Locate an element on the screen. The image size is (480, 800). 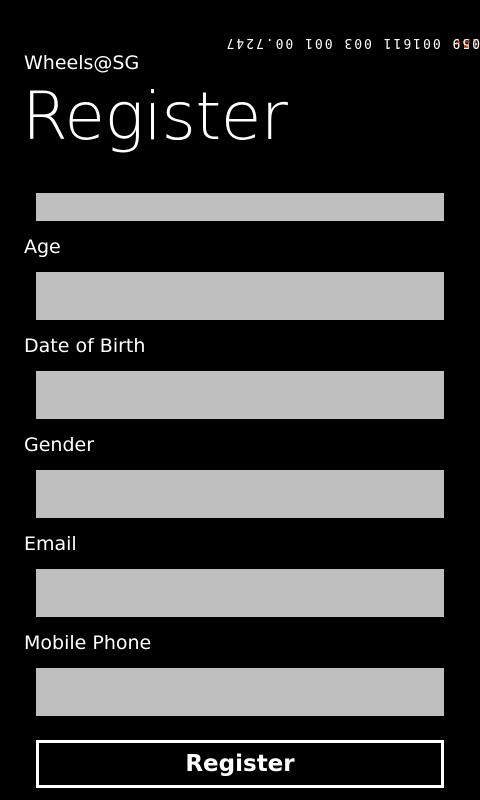
page-title: Register is located at coordinates (155, 116).